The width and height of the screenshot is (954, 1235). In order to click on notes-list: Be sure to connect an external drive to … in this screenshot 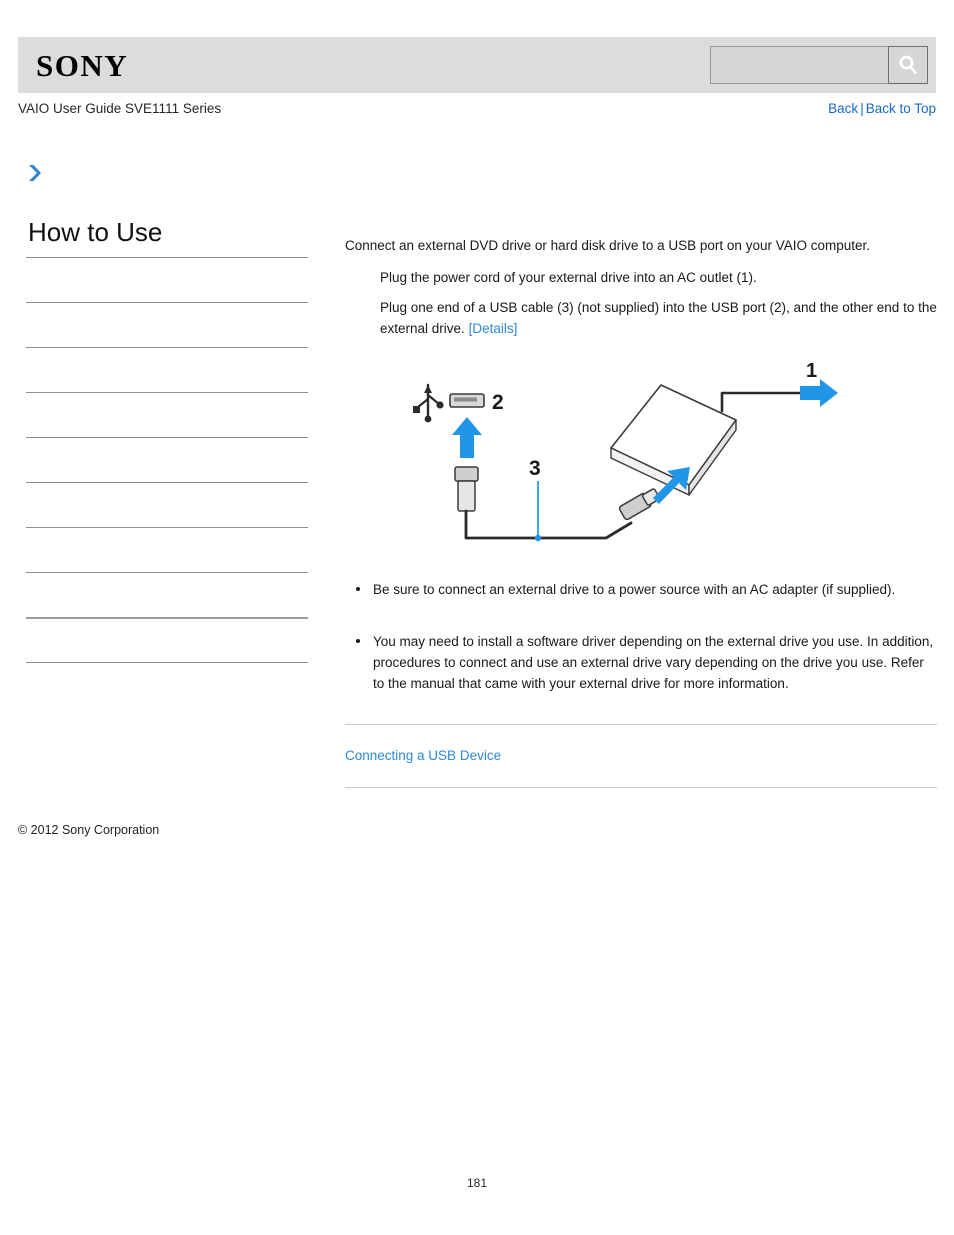, I will do `click(641, 636)`.